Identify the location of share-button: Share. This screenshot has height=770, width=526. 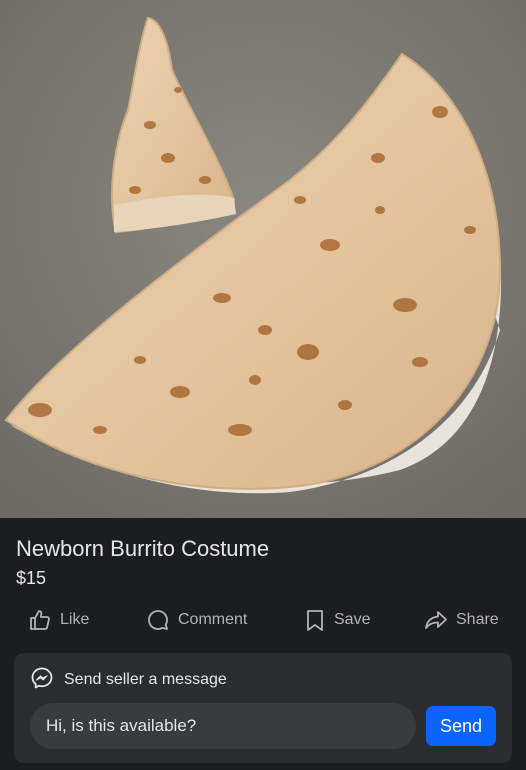
(461, 620).